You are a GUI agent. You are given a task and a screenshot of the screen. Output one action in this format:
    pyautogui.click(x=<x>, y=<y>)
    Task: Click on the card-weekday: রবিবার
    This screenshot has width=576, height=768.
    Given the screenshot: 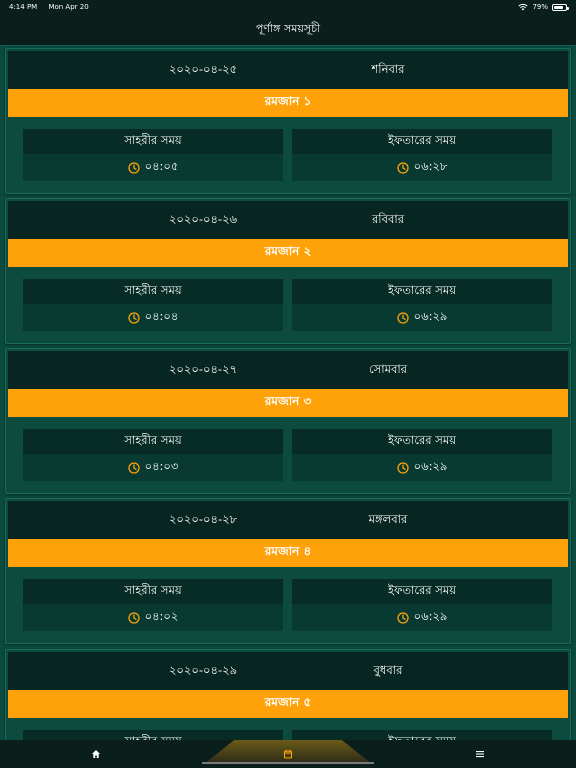 What is the action you would take?
    pyautogui.click(x=388, y=218)
    